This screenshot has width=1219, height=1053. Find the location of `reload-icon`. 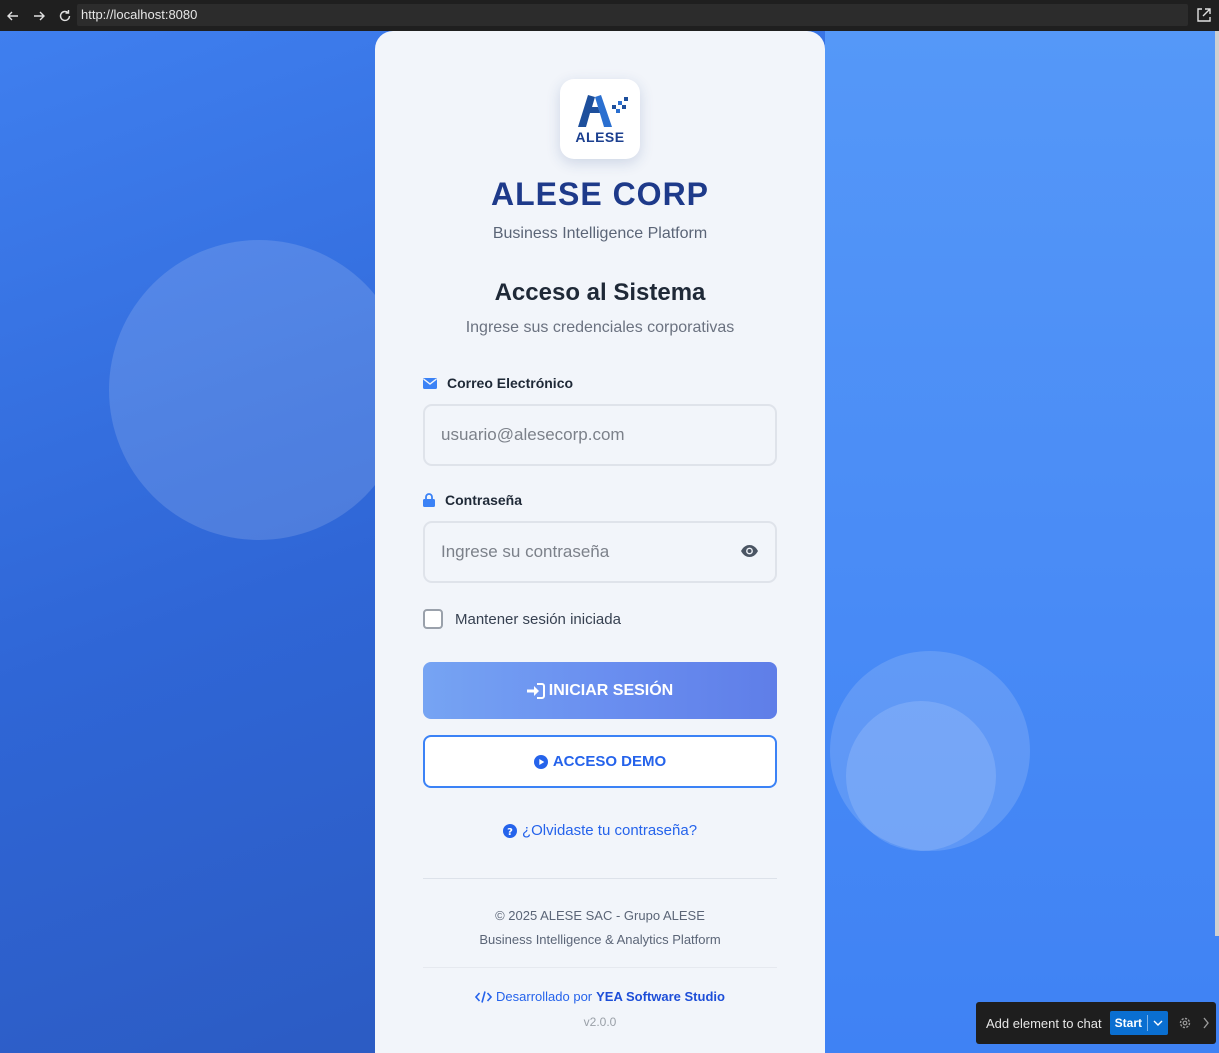

reload-icon is located at coordinates (65, 16).